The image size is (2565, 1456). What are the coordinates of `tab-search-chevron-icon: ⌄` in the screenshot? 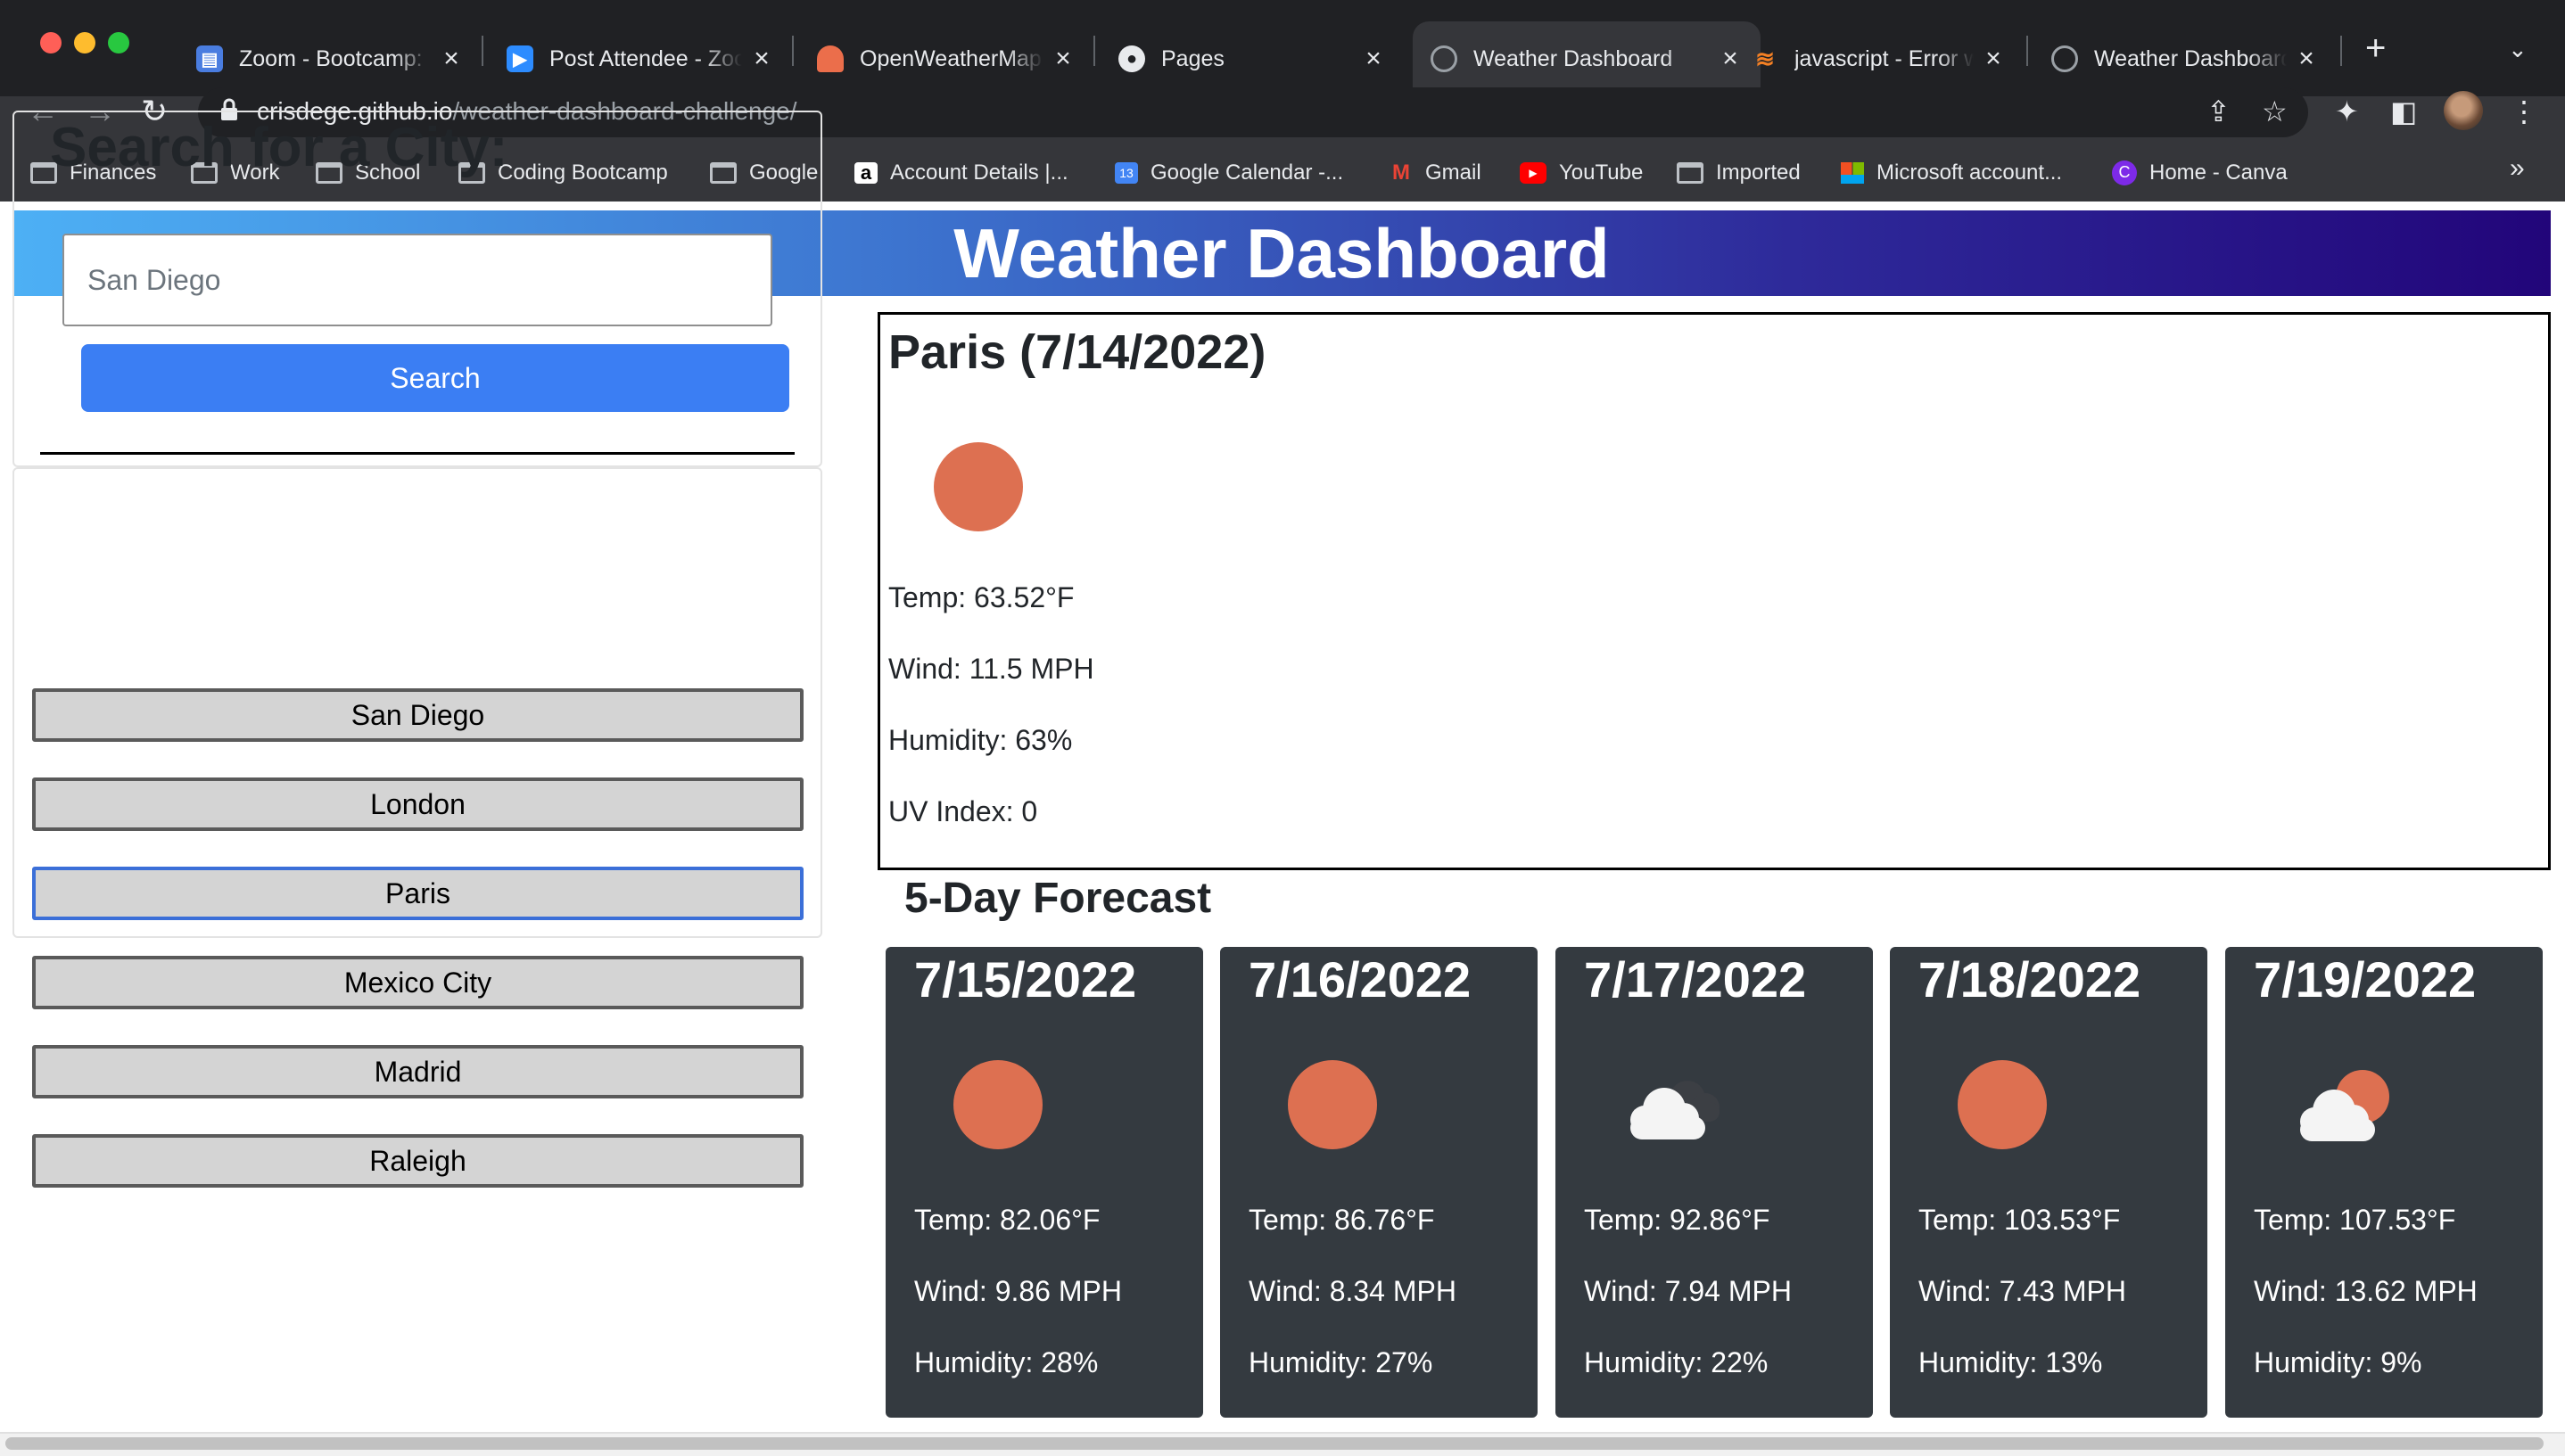 It's located at (2518, 49).